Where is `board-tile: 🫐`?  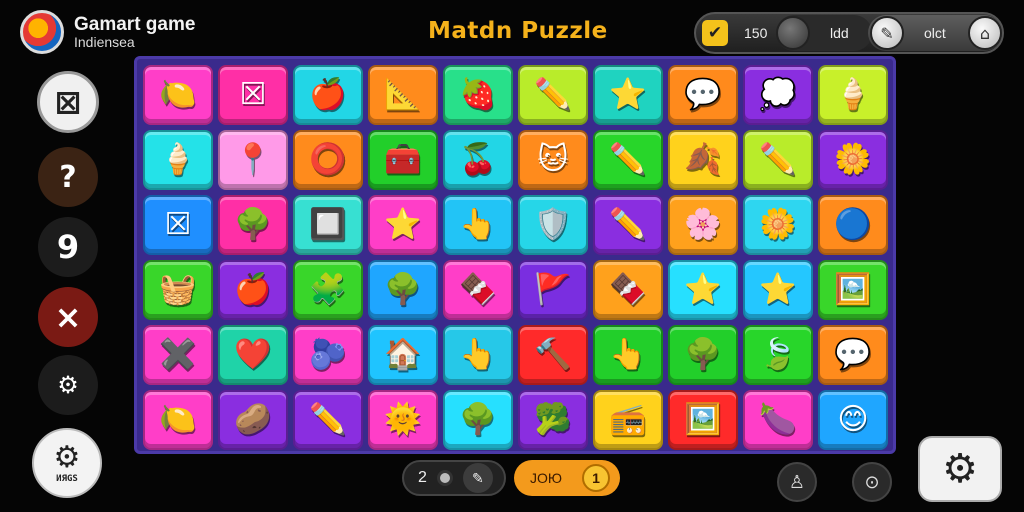 board-tile: 🫐 is located at coordinates (328, 355).